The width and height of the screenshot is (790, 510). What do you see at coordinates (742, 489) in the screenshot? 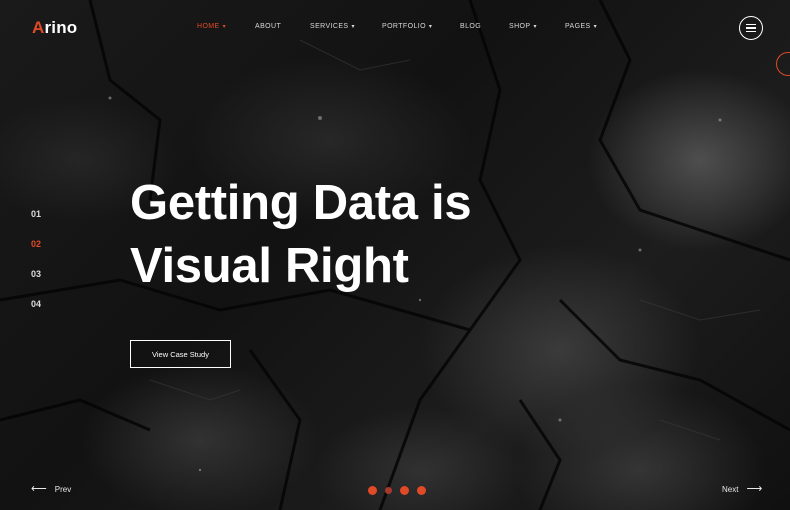
I see `next-slide-button: Next ⟶` at bounding box center [742, 489].